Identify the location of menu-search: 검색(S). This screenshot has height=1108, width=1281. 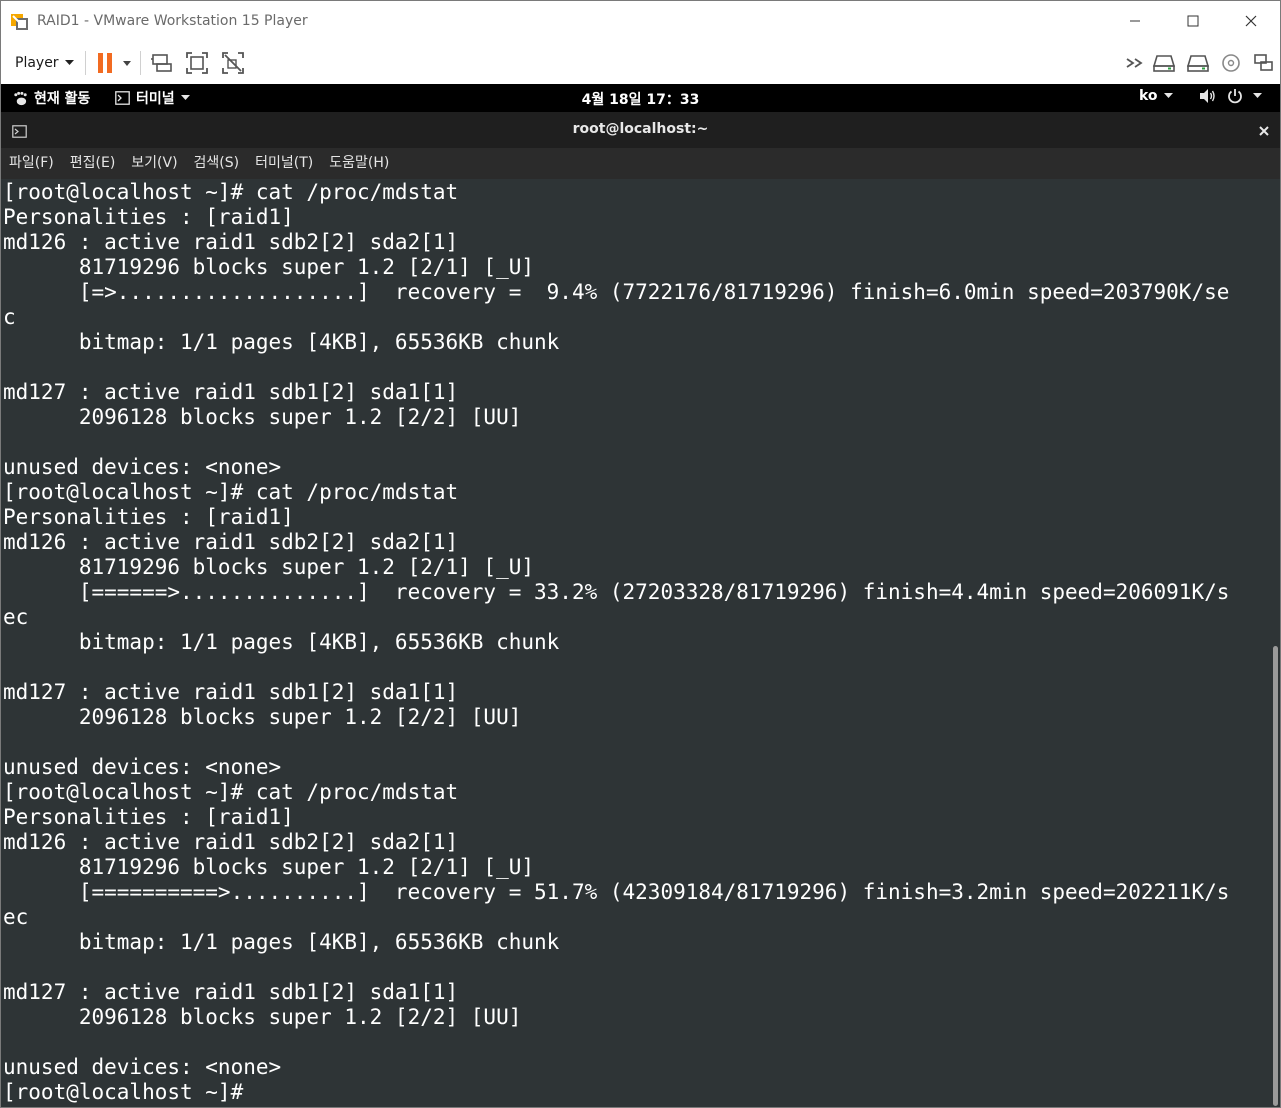
(217, 163).